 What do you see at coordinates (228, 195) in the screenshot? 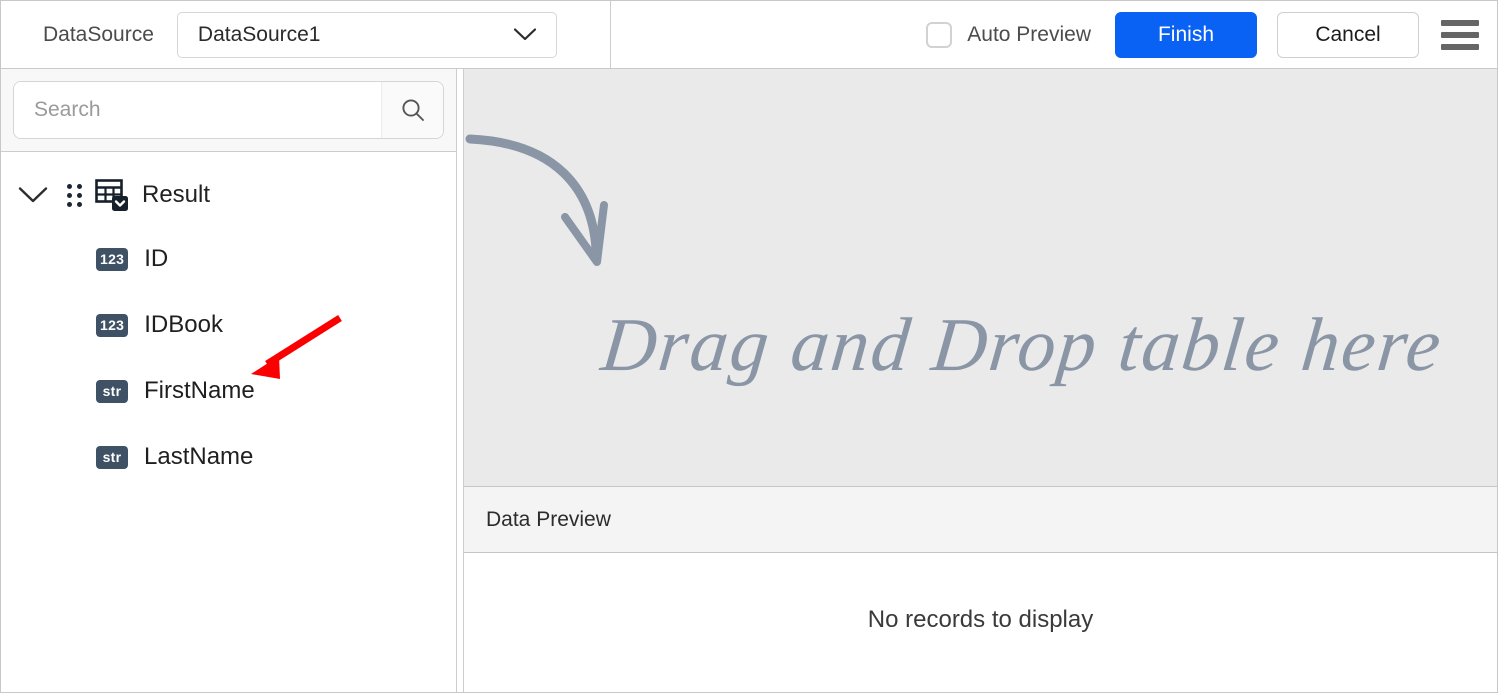
I see `tree-node-result: Result` at bounding box center [228, 195].